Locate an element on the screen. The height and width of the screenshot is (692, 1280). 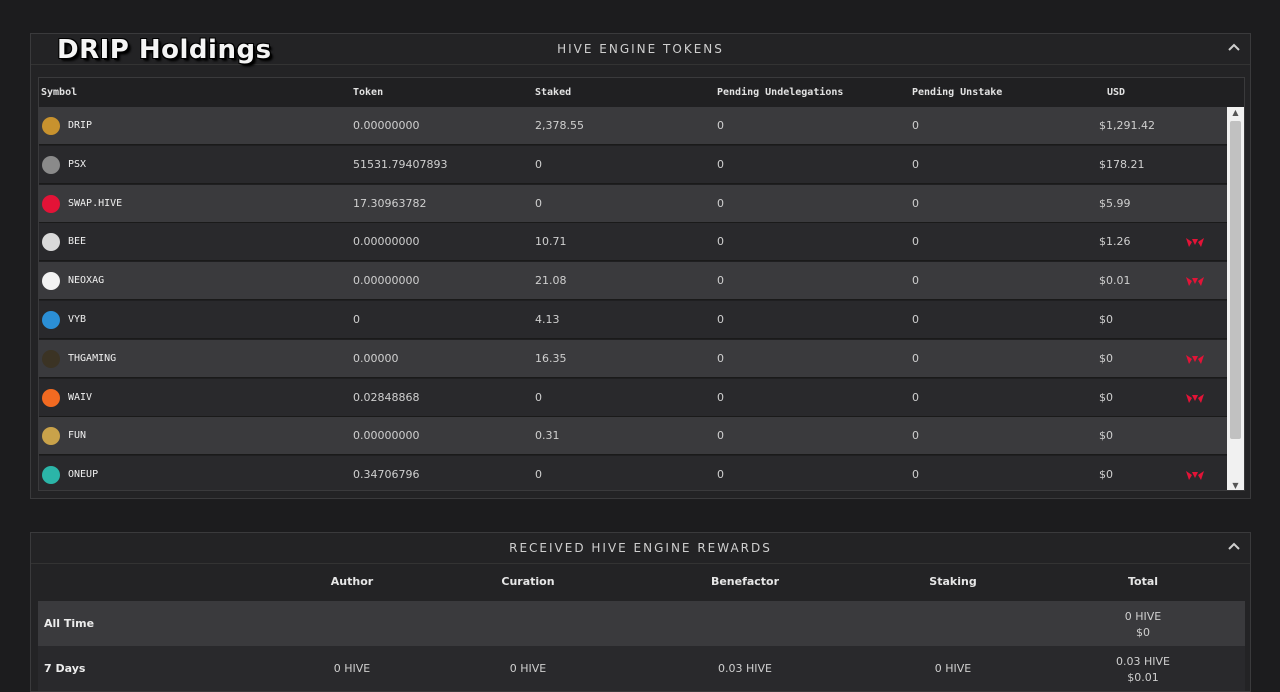
curation-value: 0 HIVE is located at coordinates (528, 668).